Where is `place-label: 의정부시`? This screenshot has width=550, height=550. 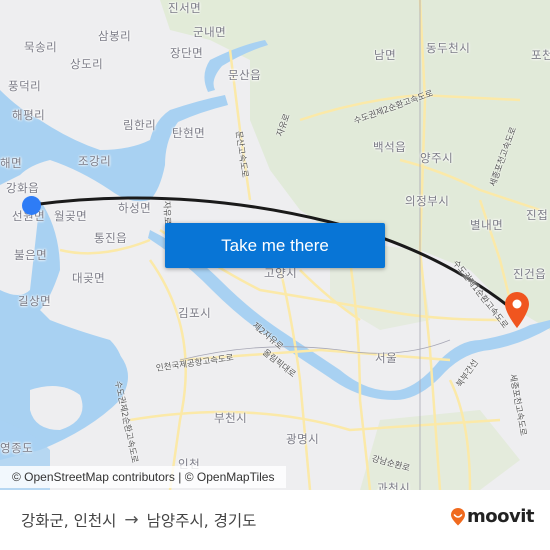
place-label: 의정부시 is located at coordinates (427, 201).